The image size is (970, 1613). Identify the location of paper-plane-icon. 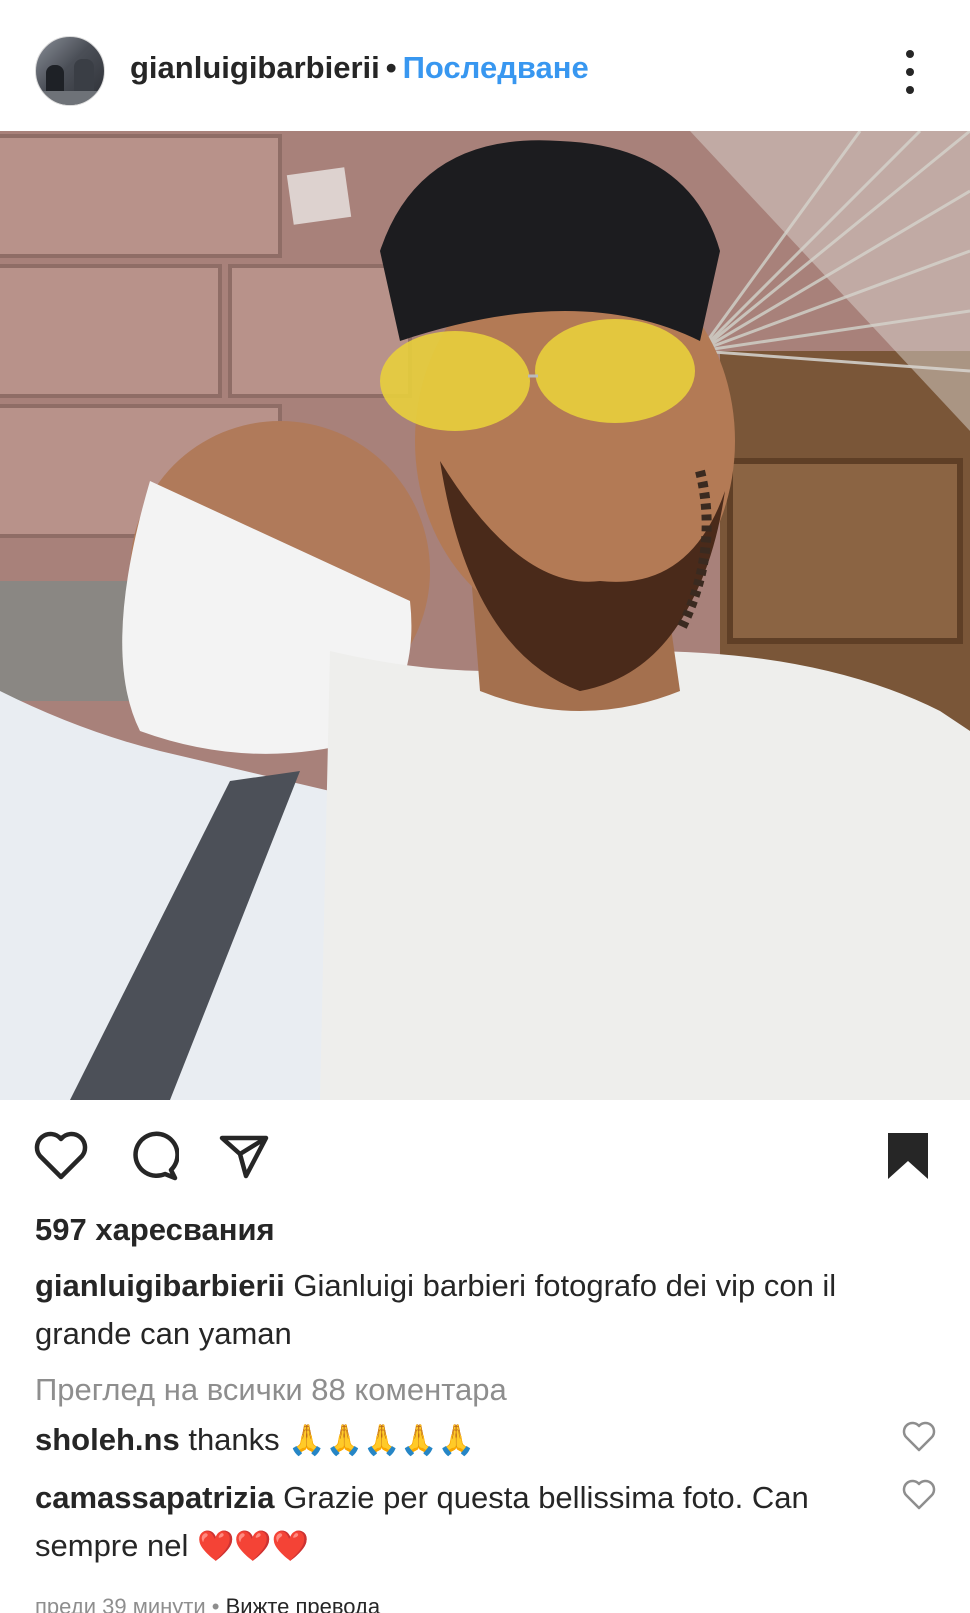
(244, 1156).